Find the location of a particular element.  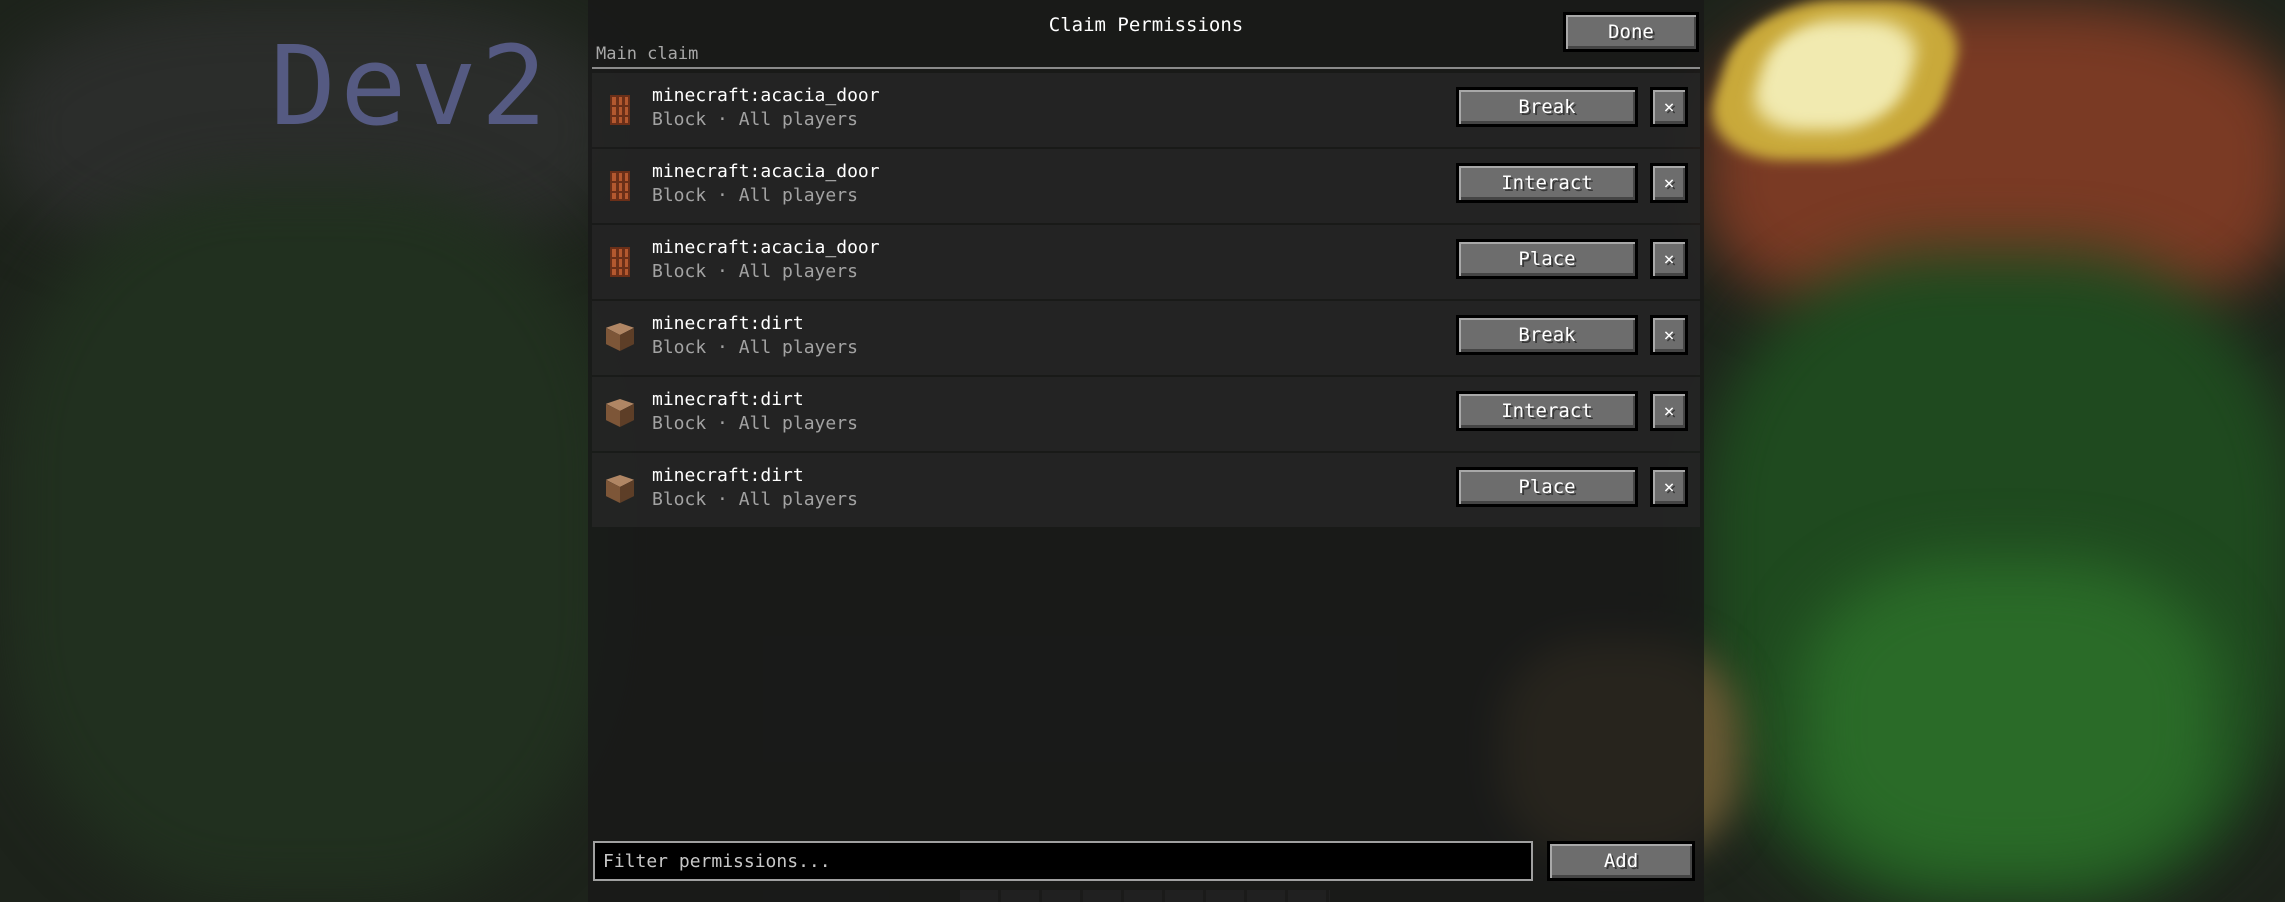

add-permission-button: Add is located at coordinates (1621, 861).